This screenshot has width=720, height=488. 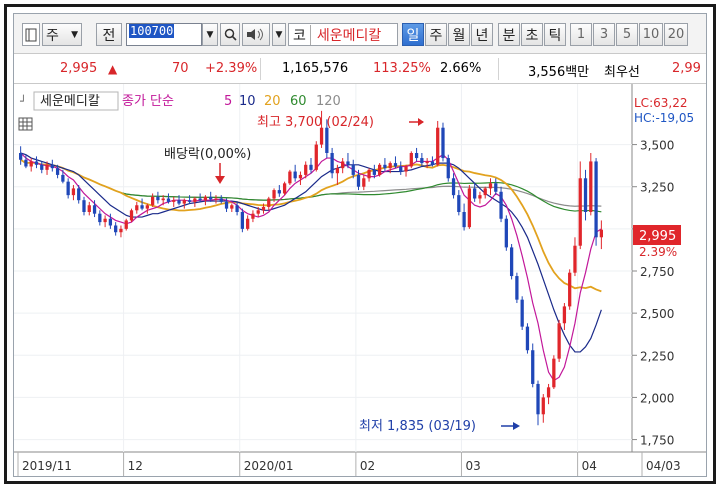 I want to click on high-annotation: 최고 3,700 (02/24), so click(x=315, y=122).